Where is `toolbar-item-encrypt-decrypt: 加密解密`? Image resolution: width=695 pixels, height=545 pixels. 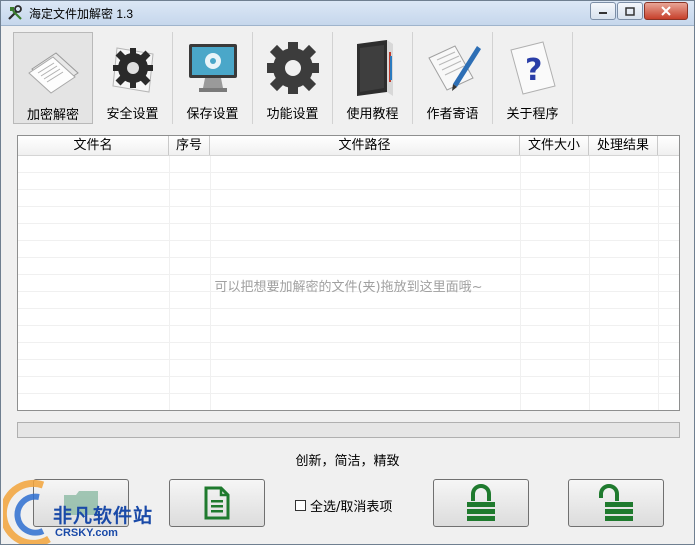 toolbar-item-encrypt-decrypt: 加密解密 is located at coordinates (53, 78).